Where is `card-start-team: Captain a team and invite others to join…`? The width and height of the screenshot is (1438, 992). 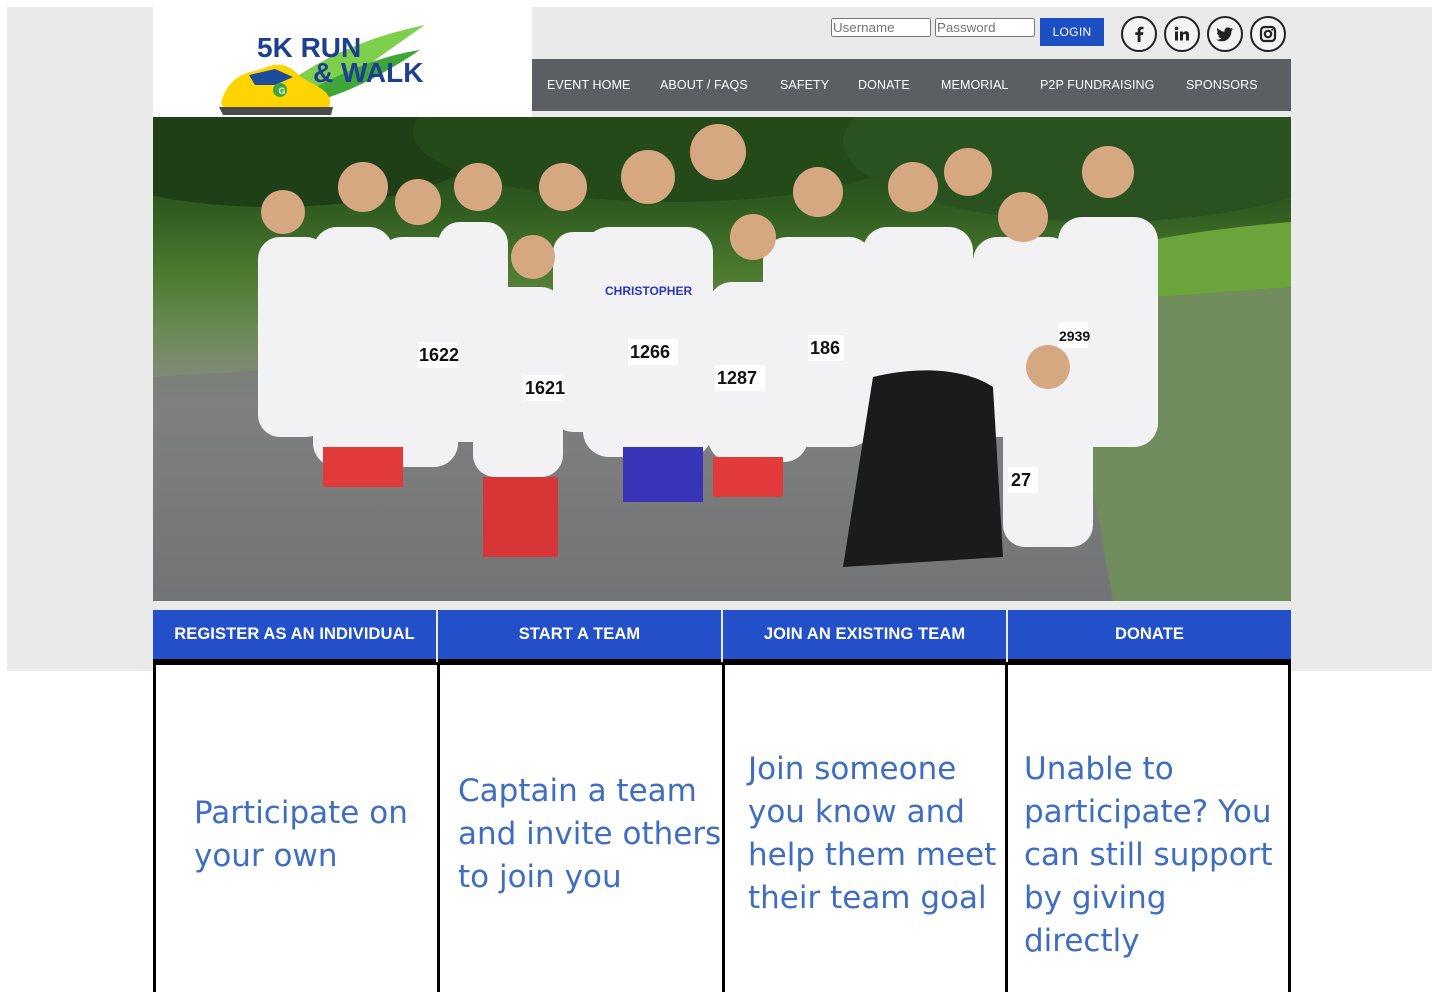 card-start-team: Captain a team and invite others to join… is located at coordinates (581, 827).